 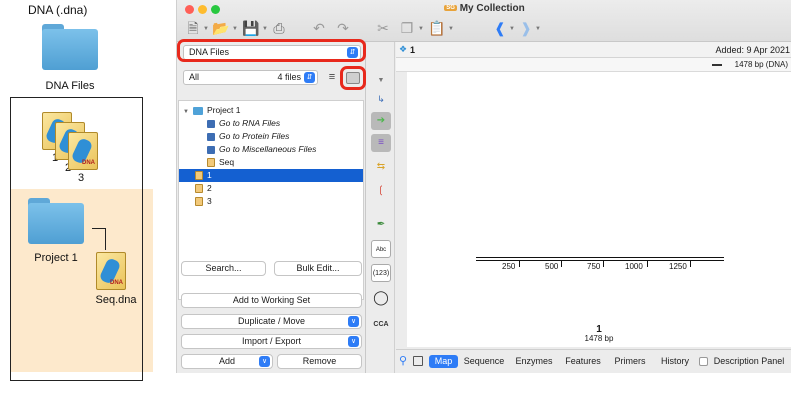 I want to click on description-panel-label: Description Panel, so click(x=749, y=361).